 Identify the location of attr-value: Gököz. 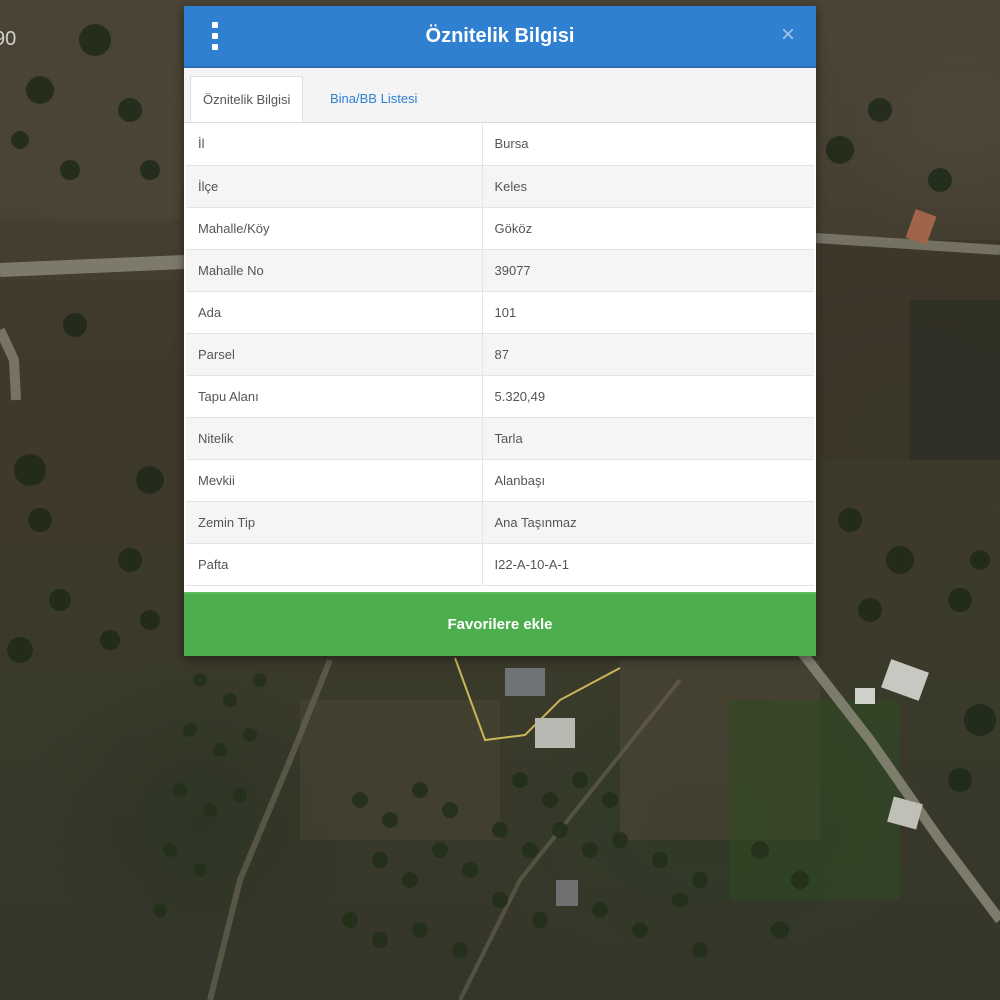
(648, 228).